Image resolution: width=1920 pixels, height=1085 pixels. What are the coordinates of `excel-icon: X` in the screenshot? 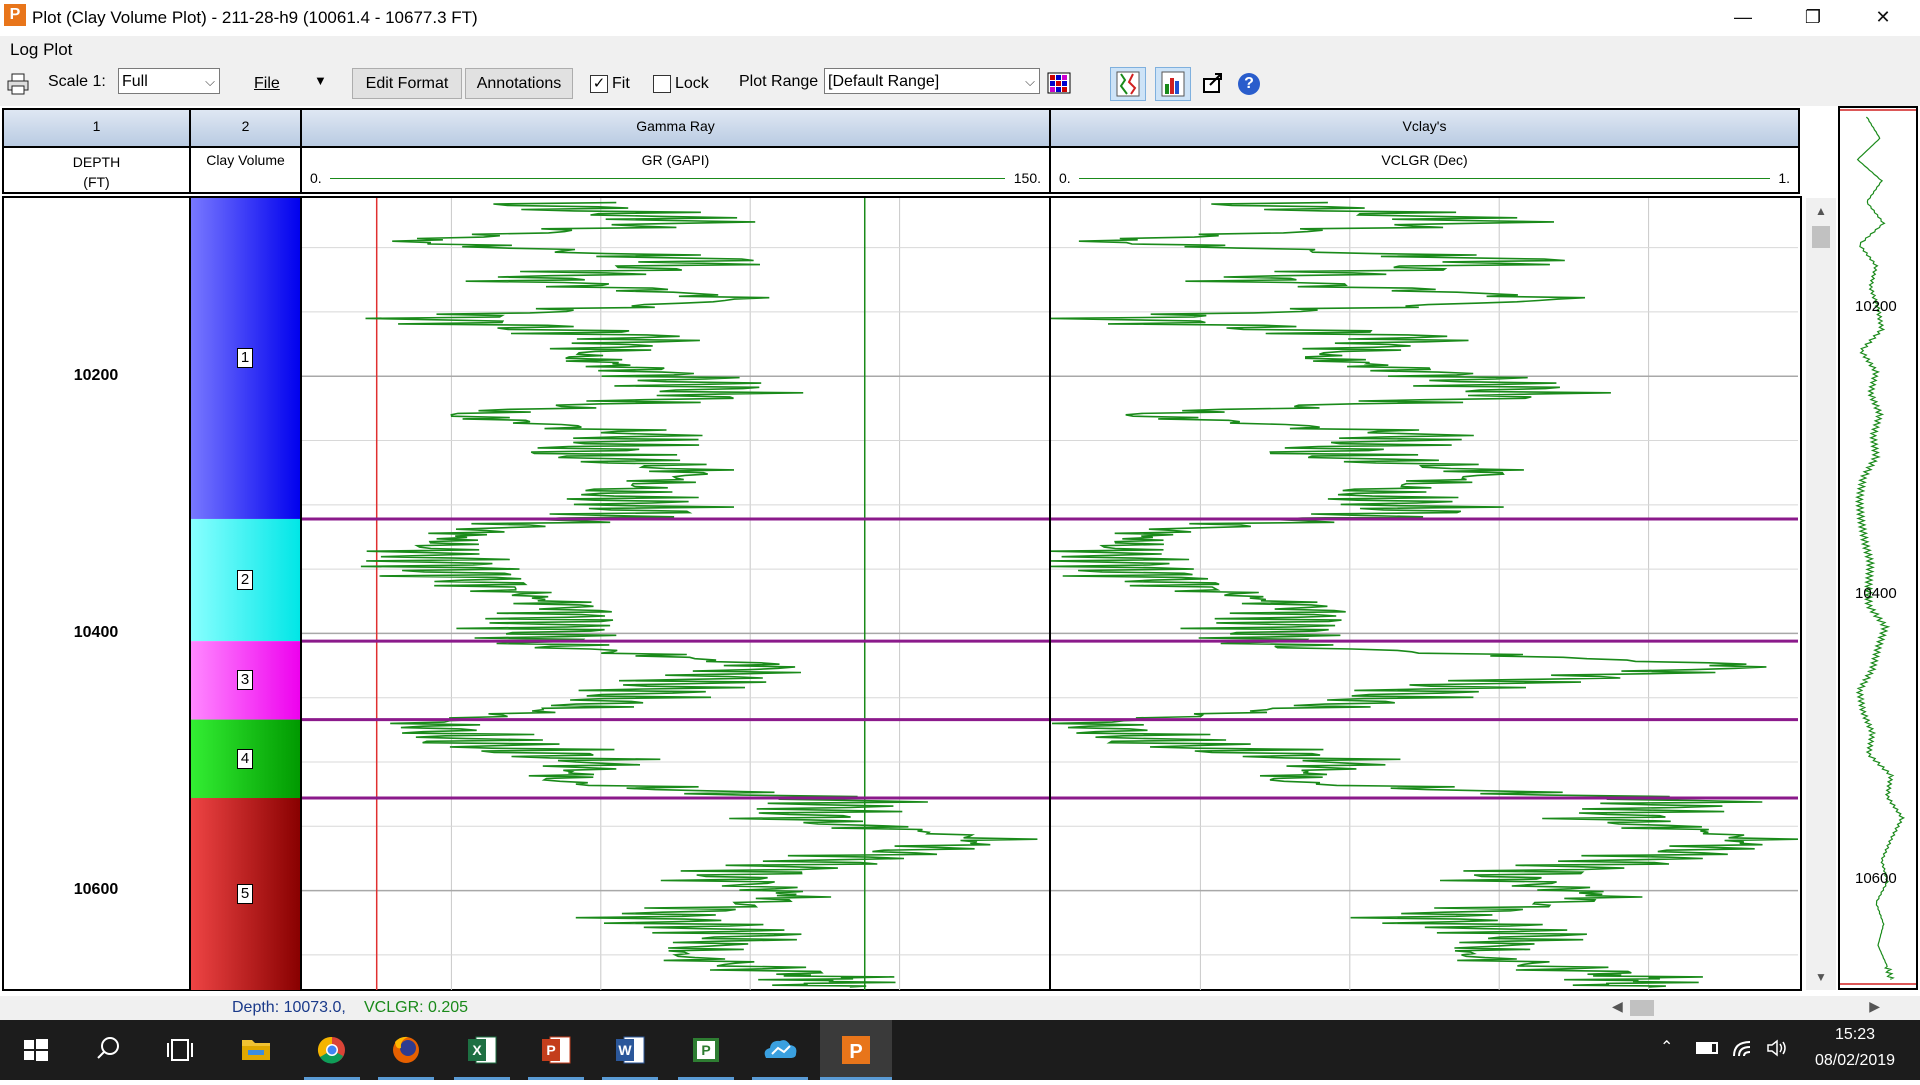 It's located at (482, 1050).